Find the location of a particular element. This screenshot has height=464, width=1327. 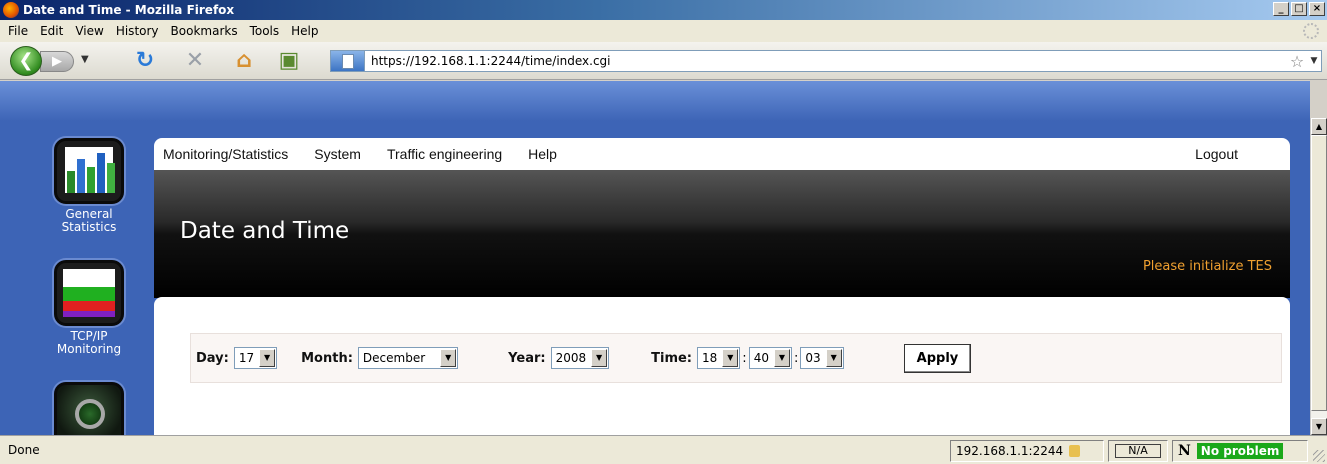

second-select: 03 ▼ is located at coordinates (822, 358).